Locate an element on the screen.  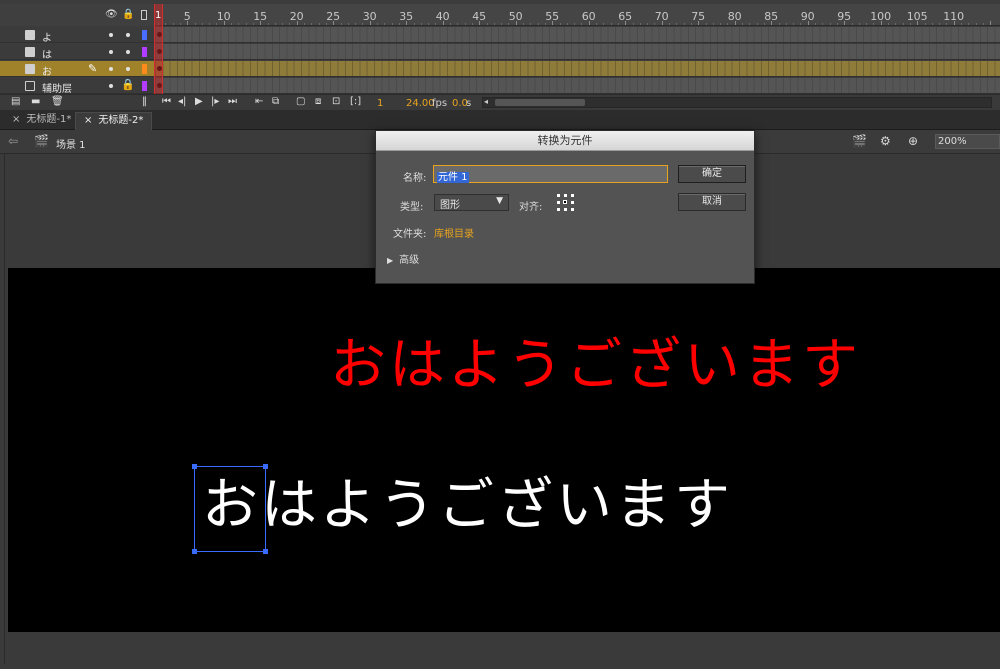
tab-untitled-1: × 无标题-1* is located at coordinates (41, 121).